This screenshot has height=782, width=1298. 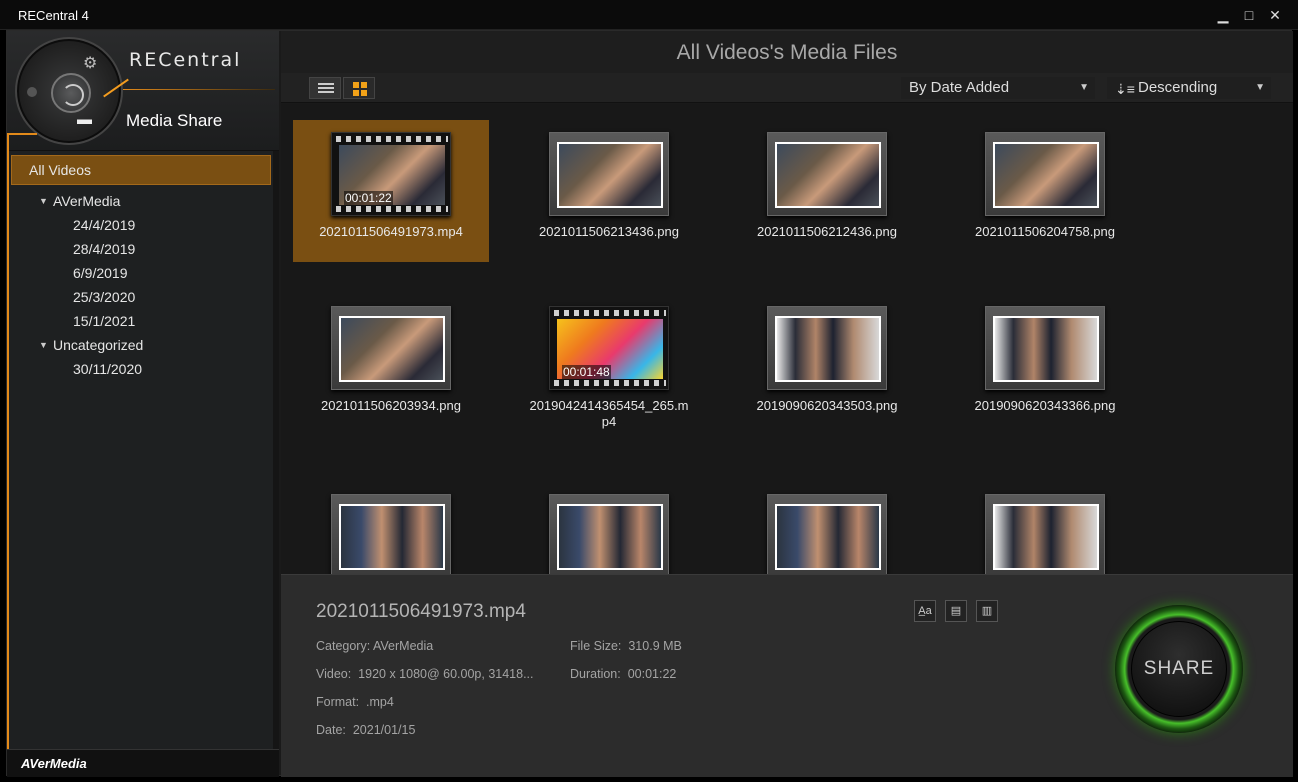 What do you see at coordinates (827, 231) in the screenshot?
I see `file-name: 2021011506212436.png` at bounding box center [827, 231].